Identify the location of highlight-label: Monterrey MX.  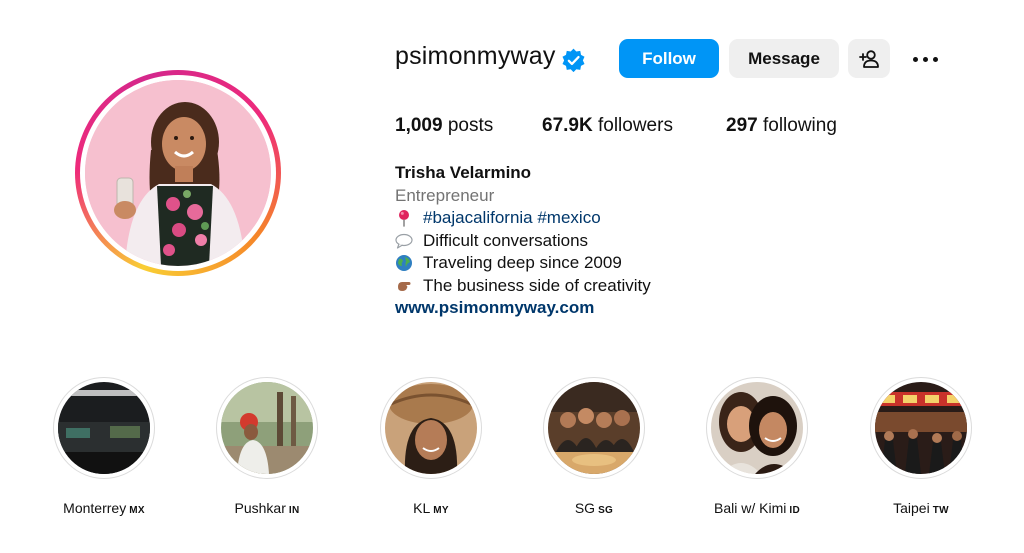
(104, 508).